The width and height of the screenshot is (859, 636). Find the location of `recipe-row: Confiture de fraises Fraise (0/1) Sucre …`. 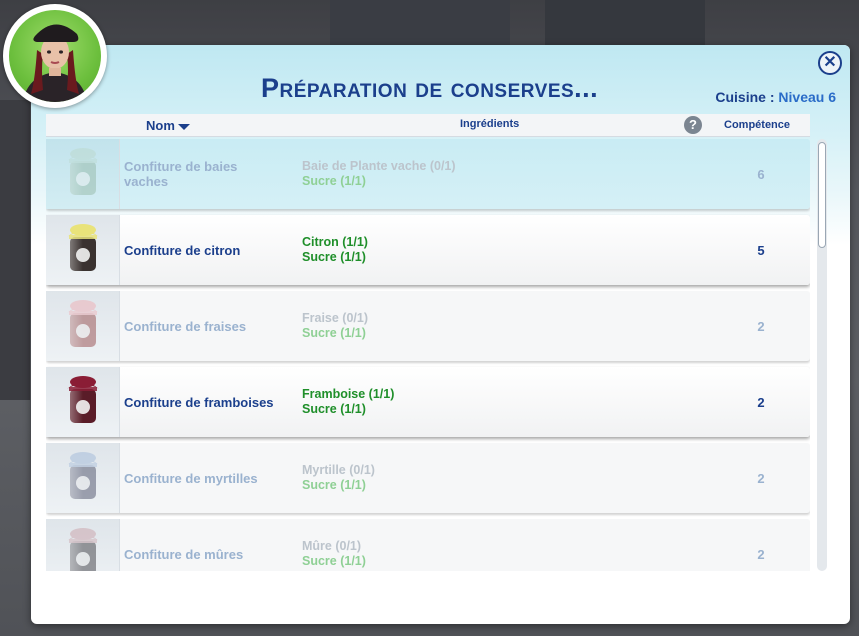

recipe-row: Confiture de fraises Fraise (0/1) Sucre … is located at coordinates (428, 326).